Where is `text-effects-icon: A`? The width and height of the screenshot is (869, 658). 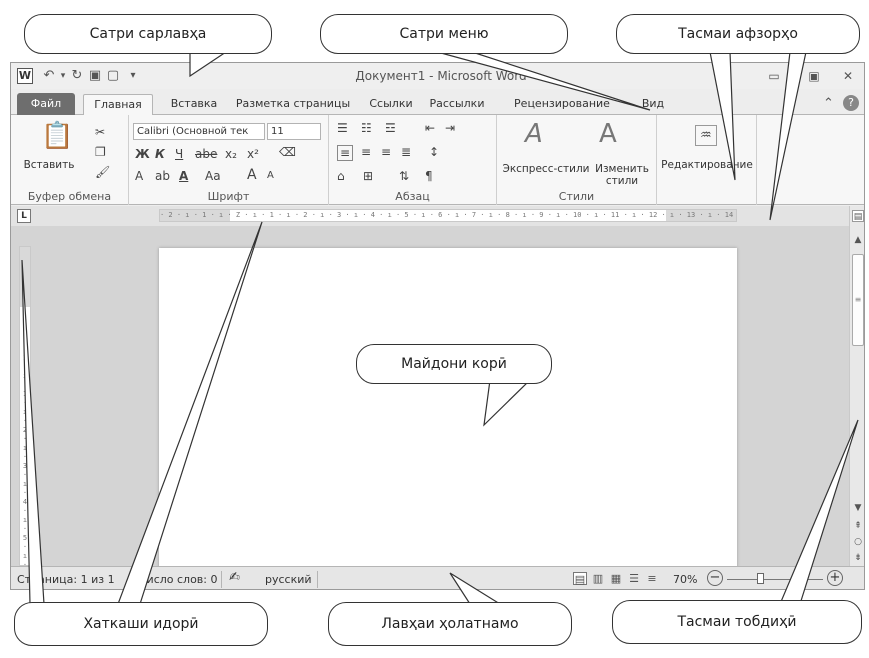
text-effects-icon: A is located at coordinates (139, 176).